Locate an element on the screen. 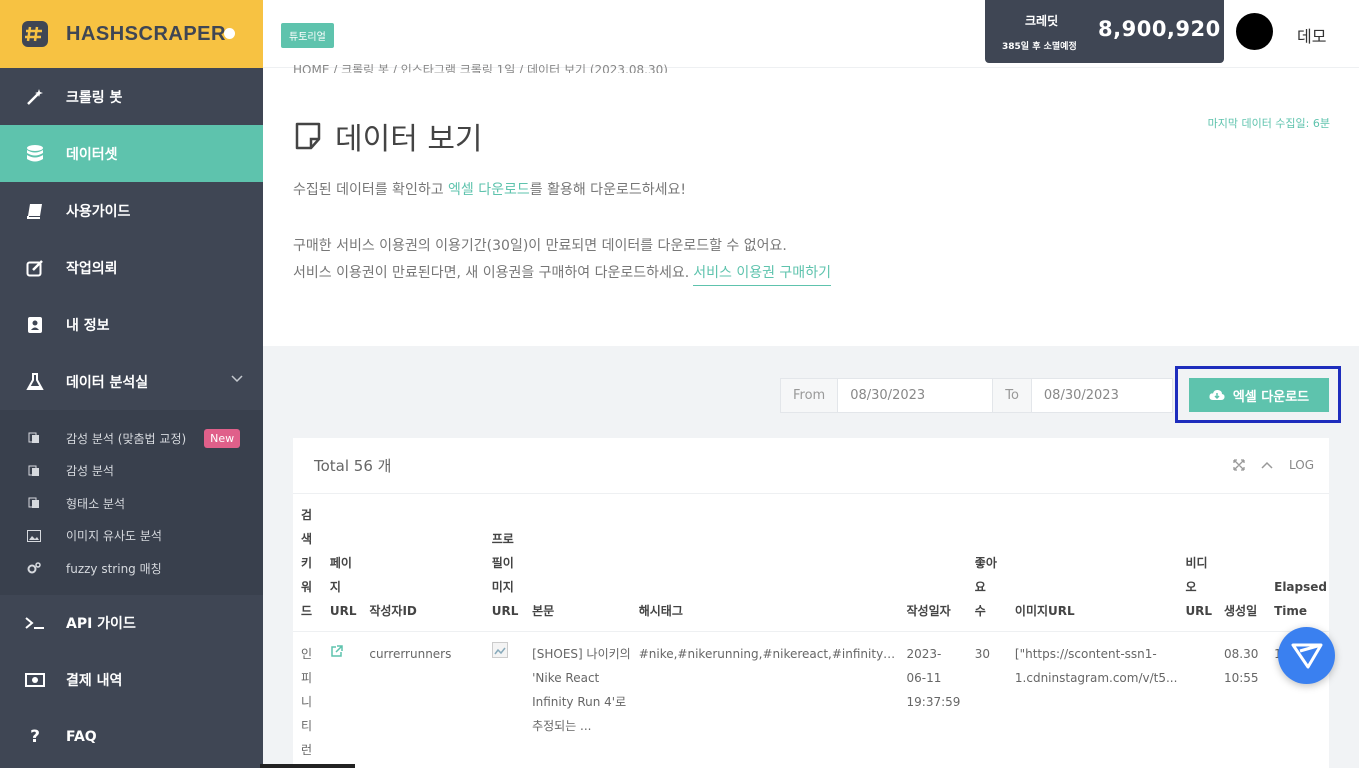 The height and width of the screenshot is (768, 1359). send-icon is located at coordinates (1306, 655).